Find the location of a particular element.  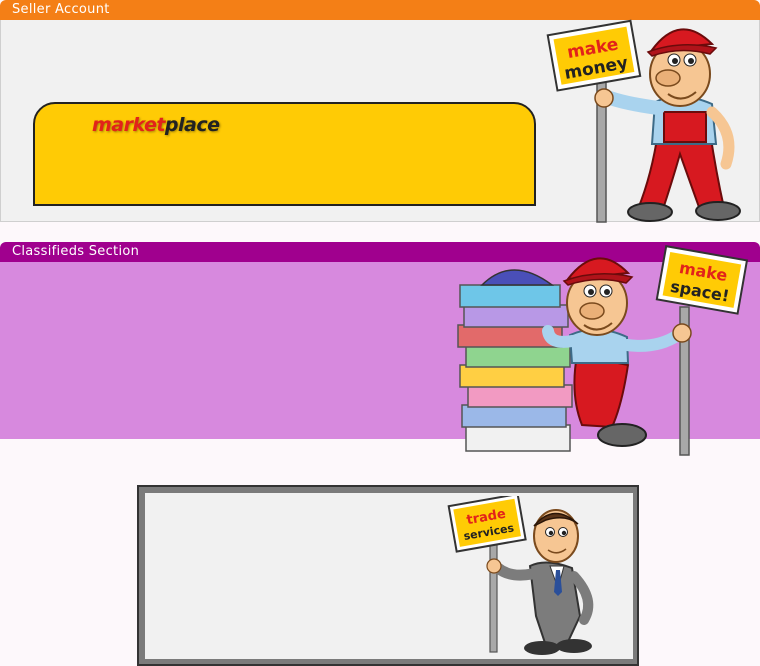

make-money-sign: make money is located at coordinates (594, 55).